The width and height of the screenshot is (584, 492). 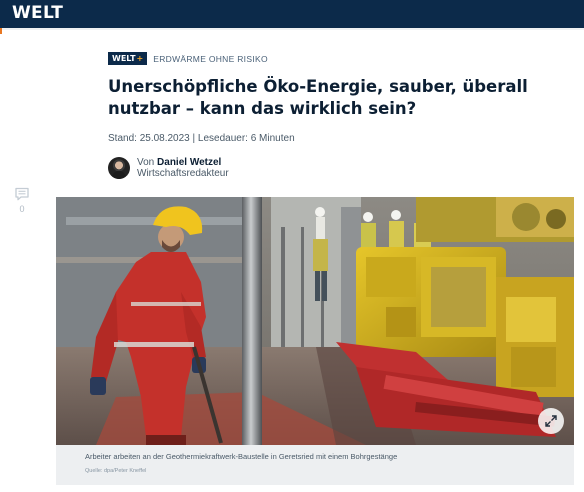 I want to click on site-header: WELT, so click(x=292, y=14).